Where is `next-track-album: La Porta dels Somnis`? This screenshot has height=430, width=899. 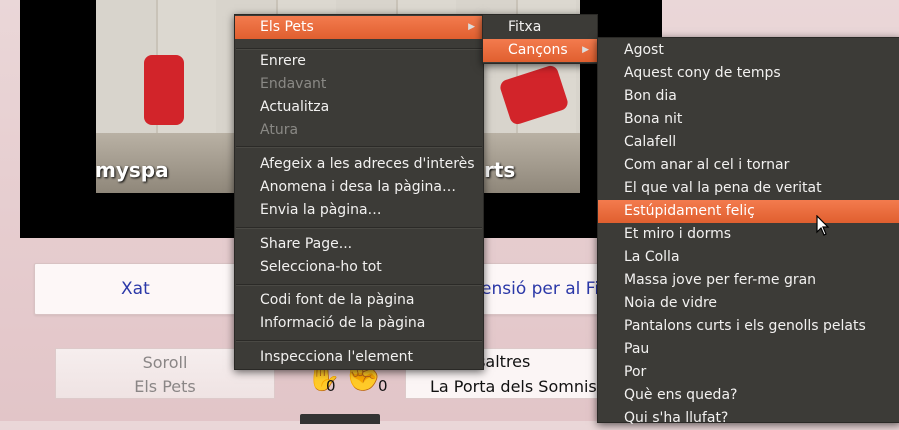
next-track-album: La Porta dels Somnis is located at coordinates (513, 386).